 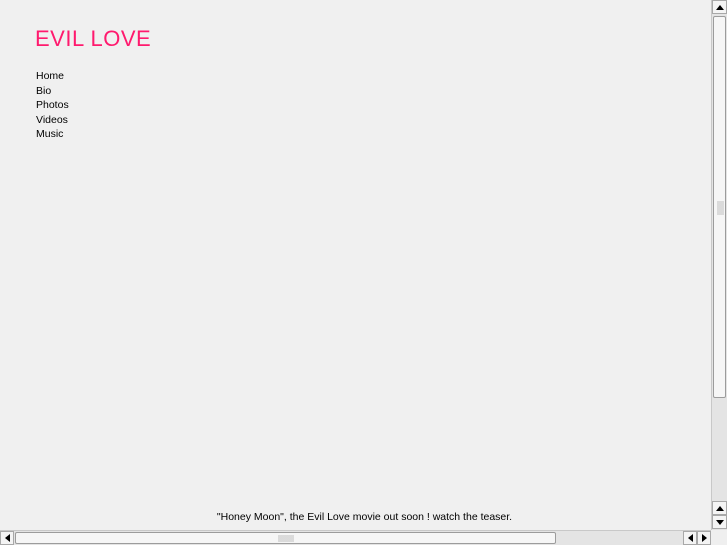 I want to click on arrow-right-icon, so click(x=704, y=538).